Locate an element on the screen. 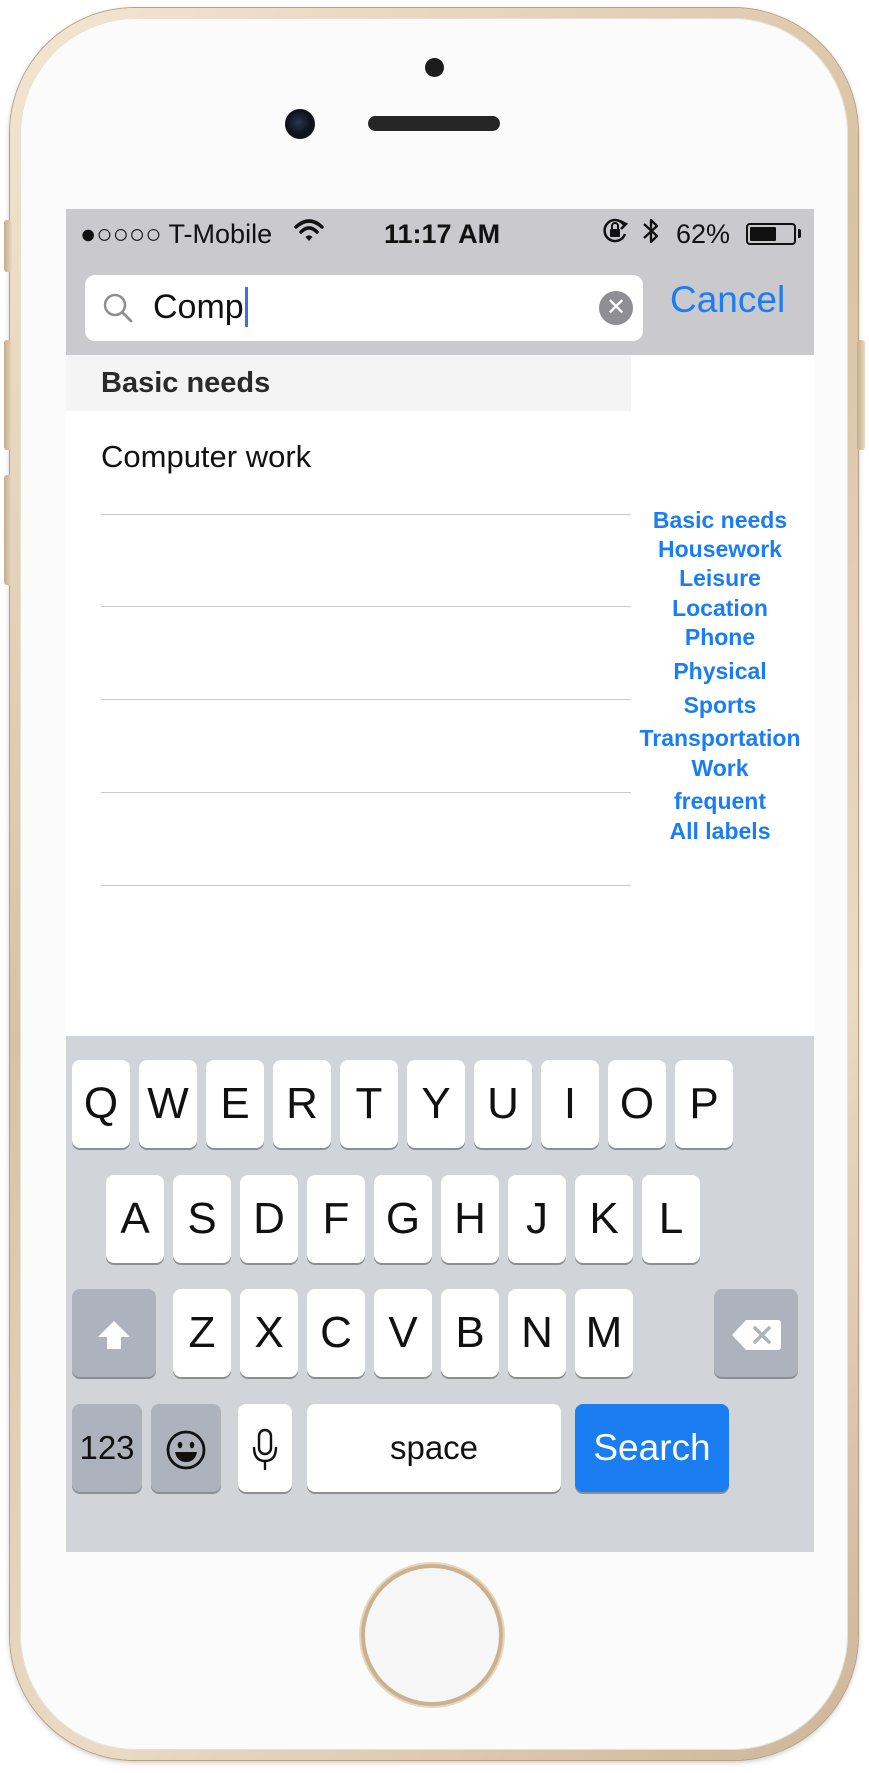 This screenshot has height=1773, width=869. key-r: R is located at coordinates (302, 1104).